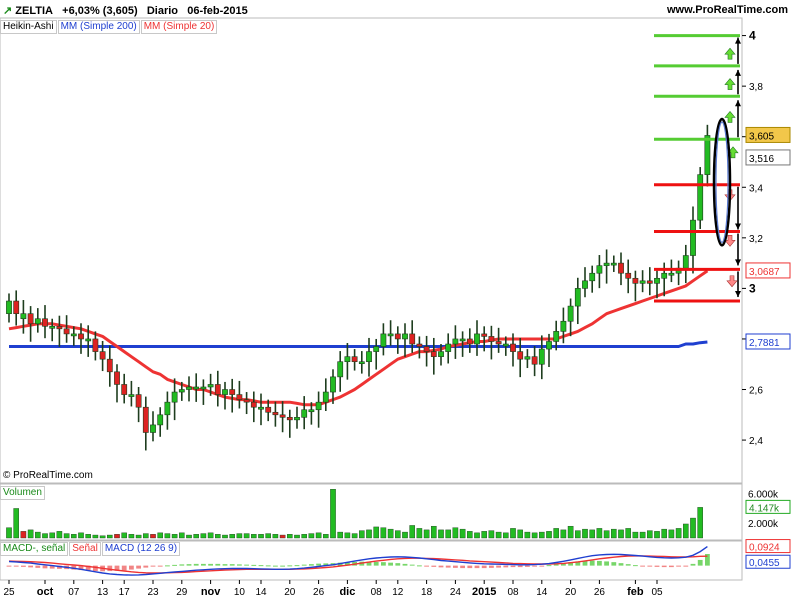 The image size is (800, 605). What do you see at coordinates (542, 592) in the screenshot?
I see `x-axis-label: 14` at bounding box center [542, 592].